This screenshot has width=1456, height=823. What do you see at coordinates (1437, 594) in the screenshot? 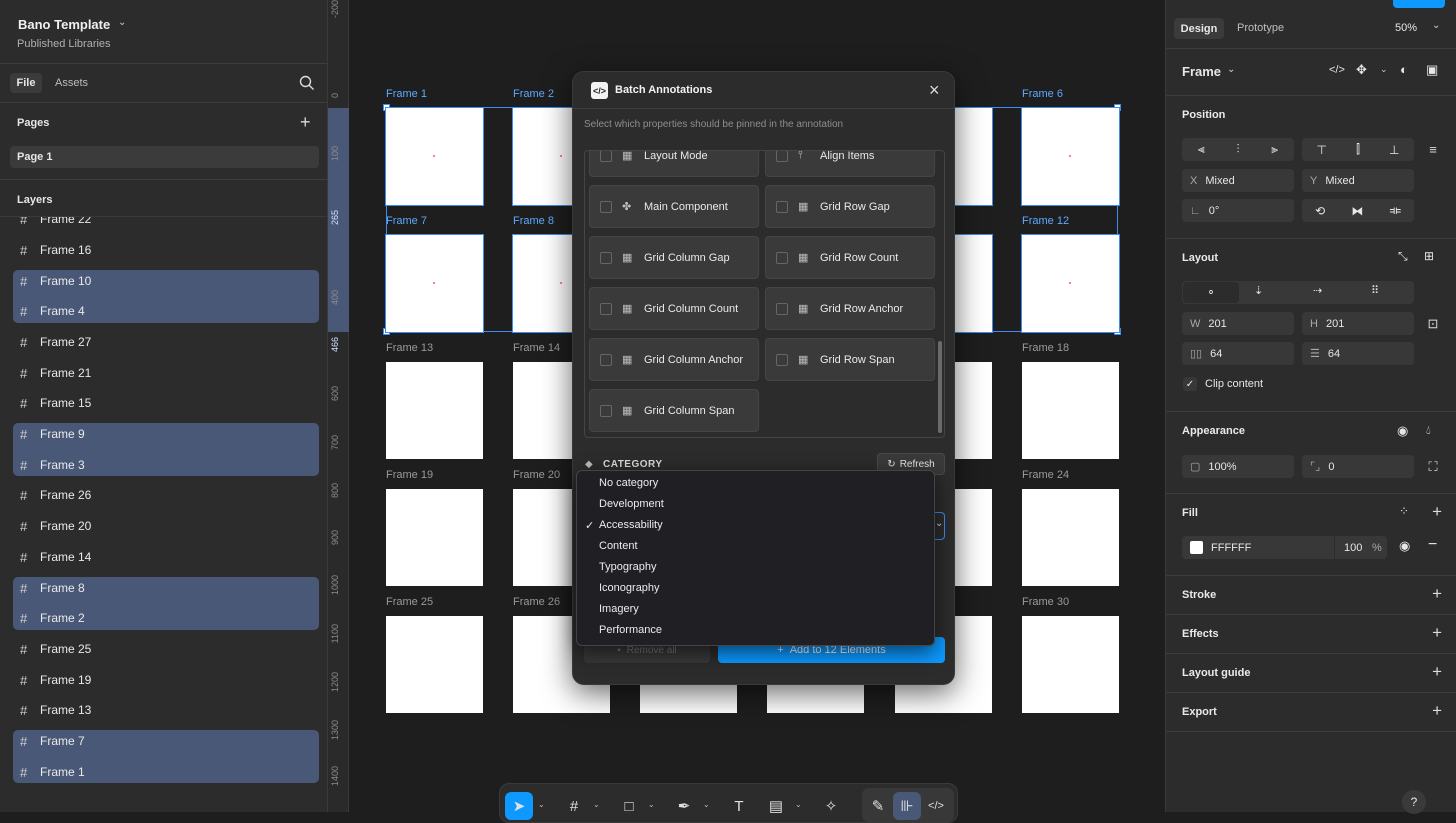
I see `add-stroke-icon: +` at bounding box center [1437, 594].